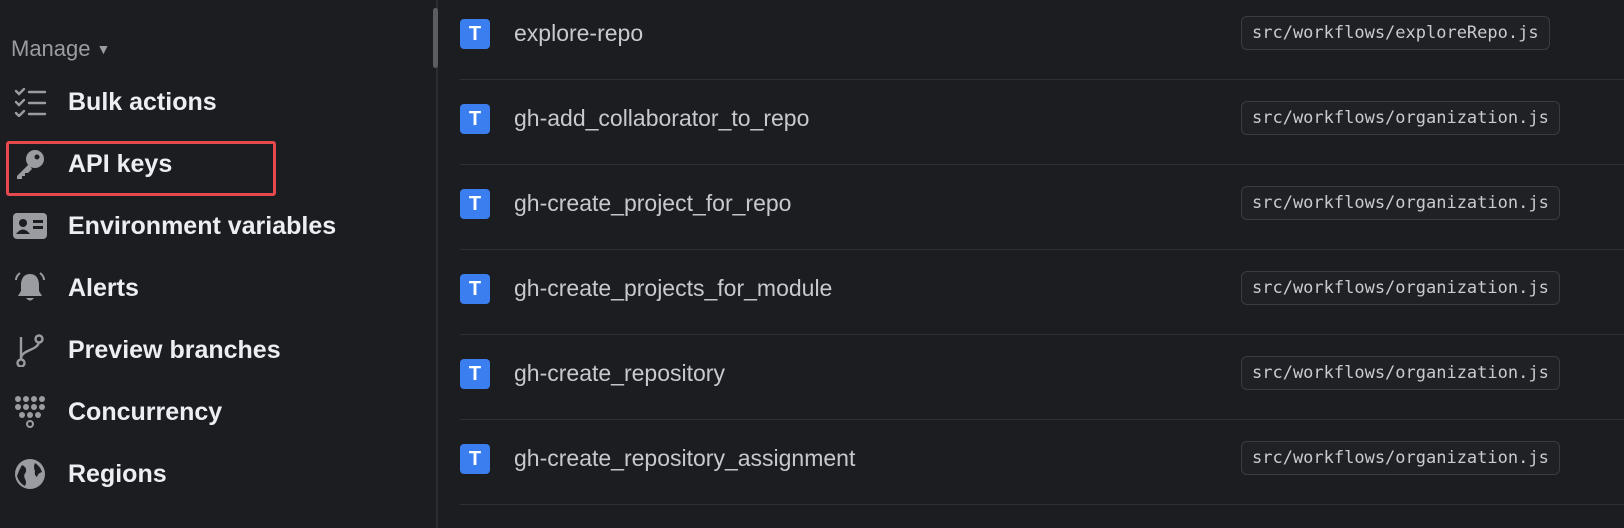 Image resolution: width=1624 pixels, height=528 pixels. I want to click on bell-icon, so click(30, 288).